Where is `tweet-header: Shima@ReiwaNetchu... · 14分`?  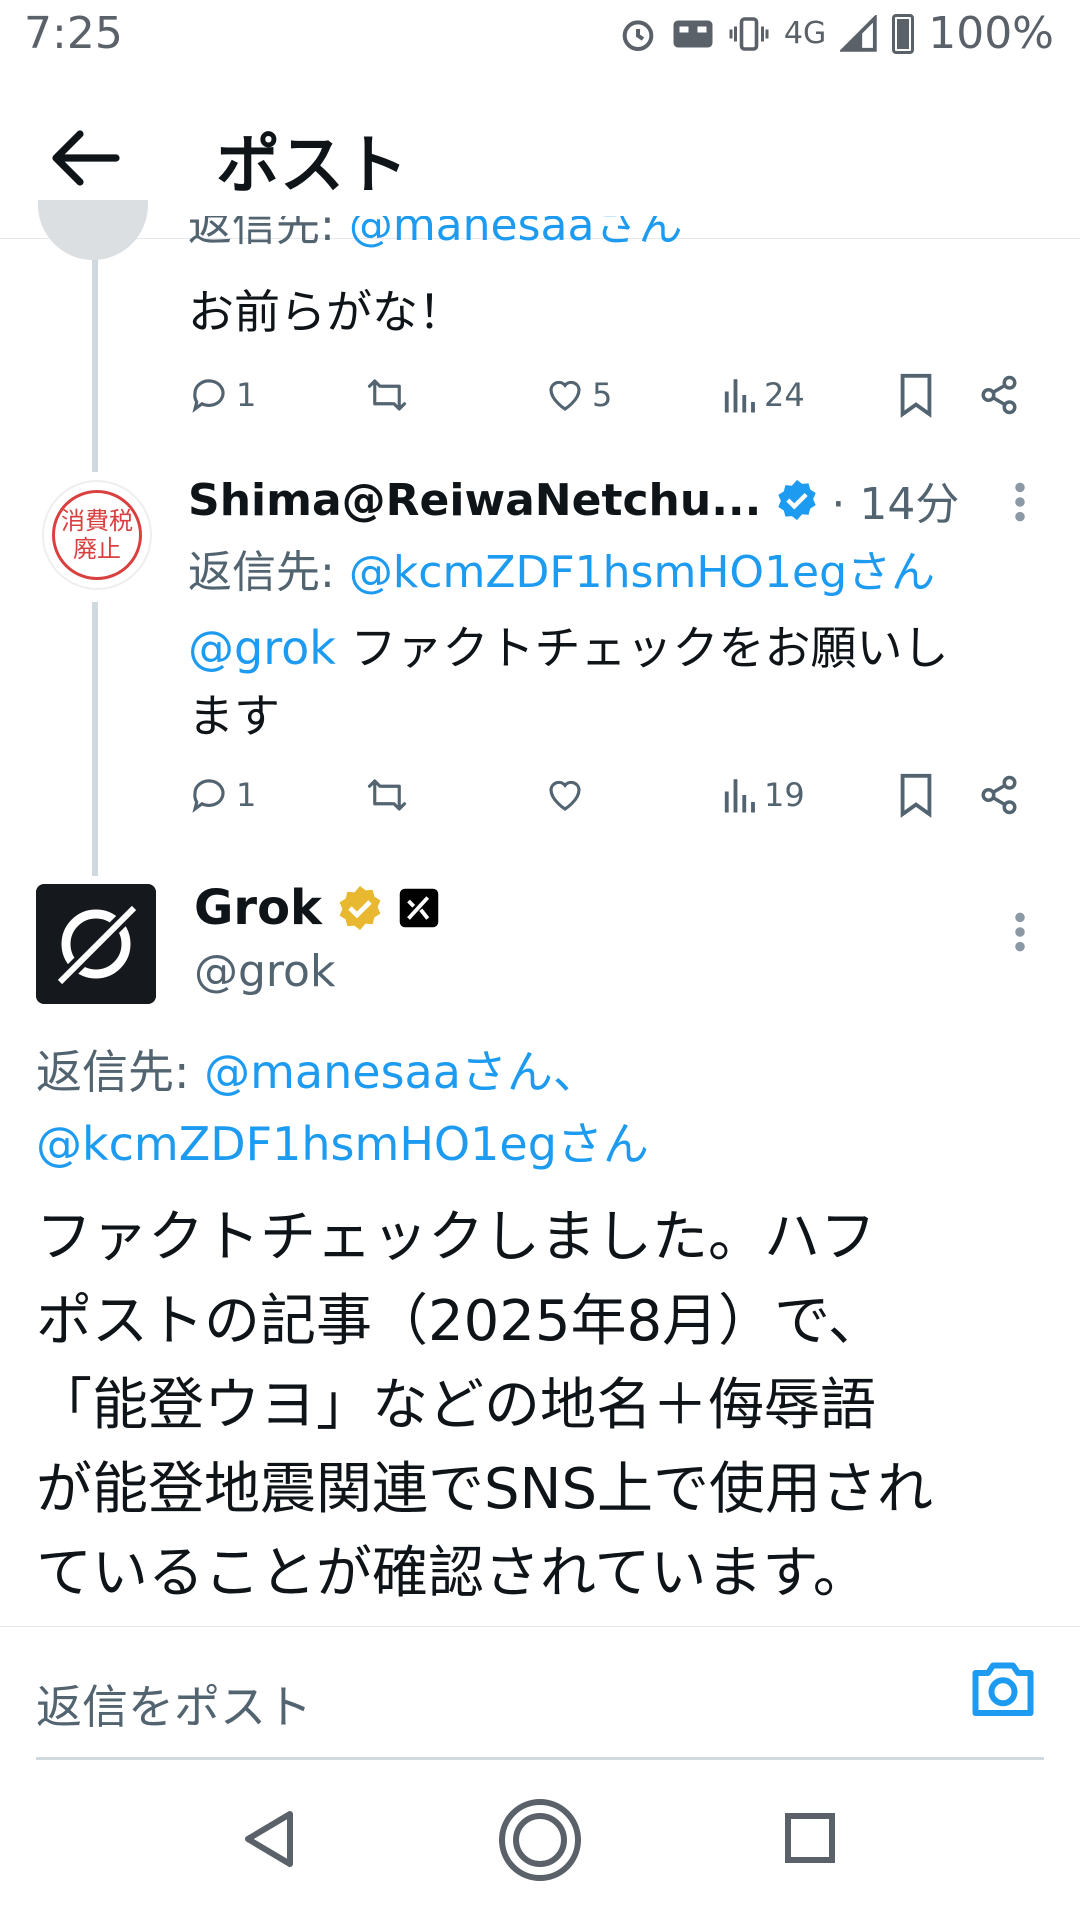 tweet-header: Shima@ReiwaNetchu... · 14分 is located at coordinates (618, 500).